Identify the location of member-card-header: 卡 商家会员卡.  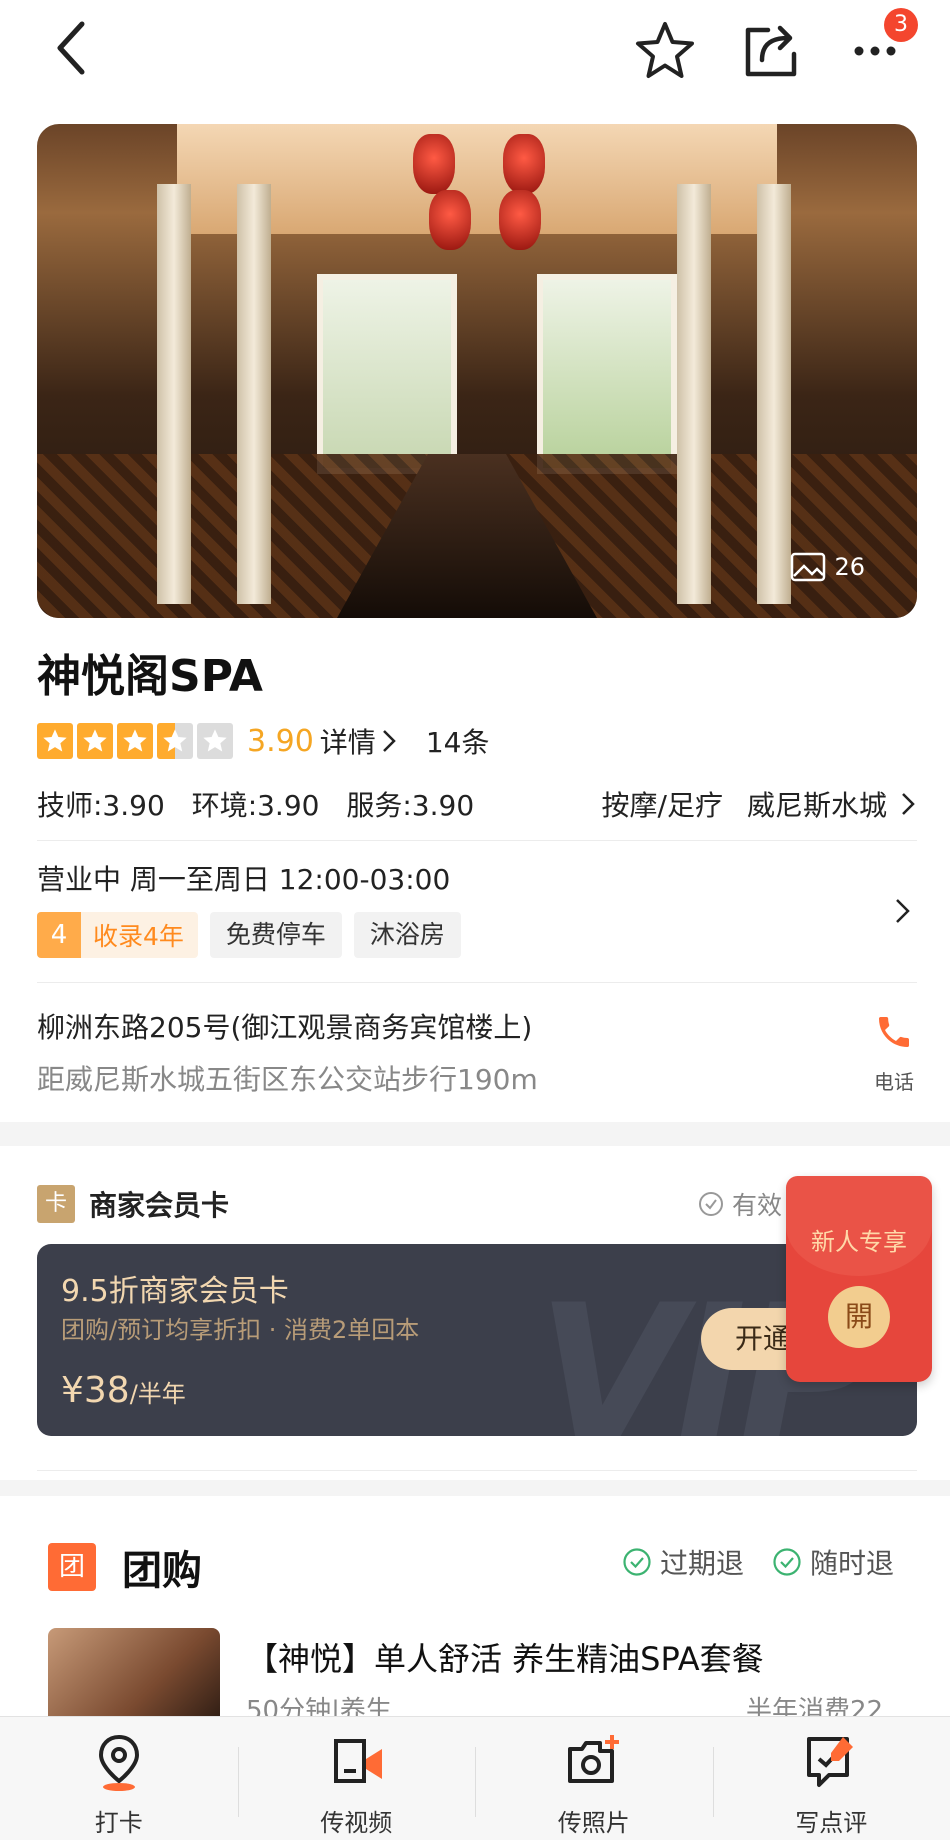
(133, 1204).